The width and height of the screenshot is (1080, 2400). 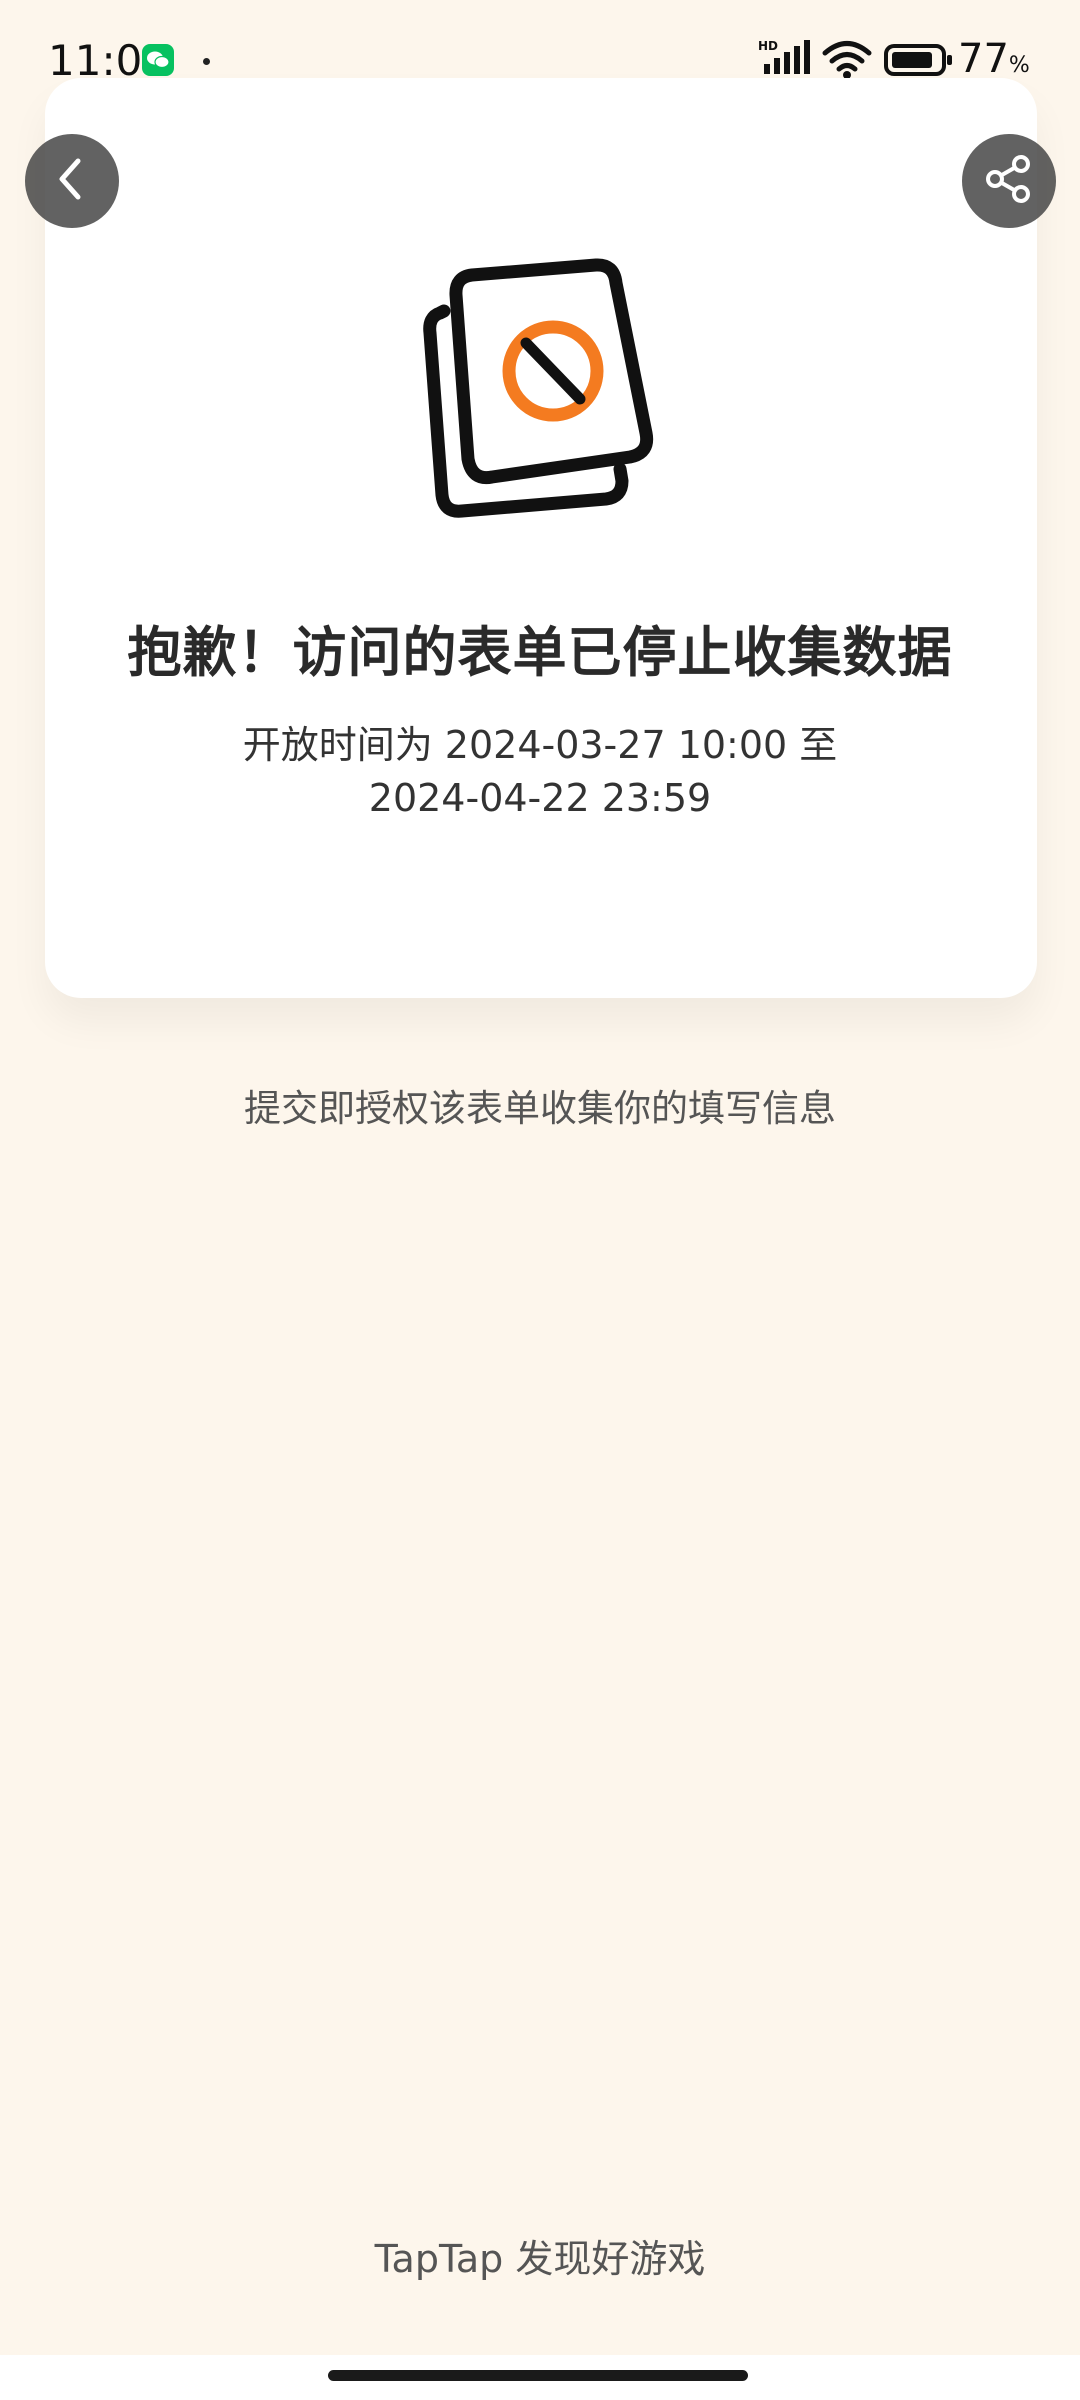 What do you see at coordinates (785, 60) in the screenshot?
I see `signal-icon: HD` at bounding box center [785, 60].